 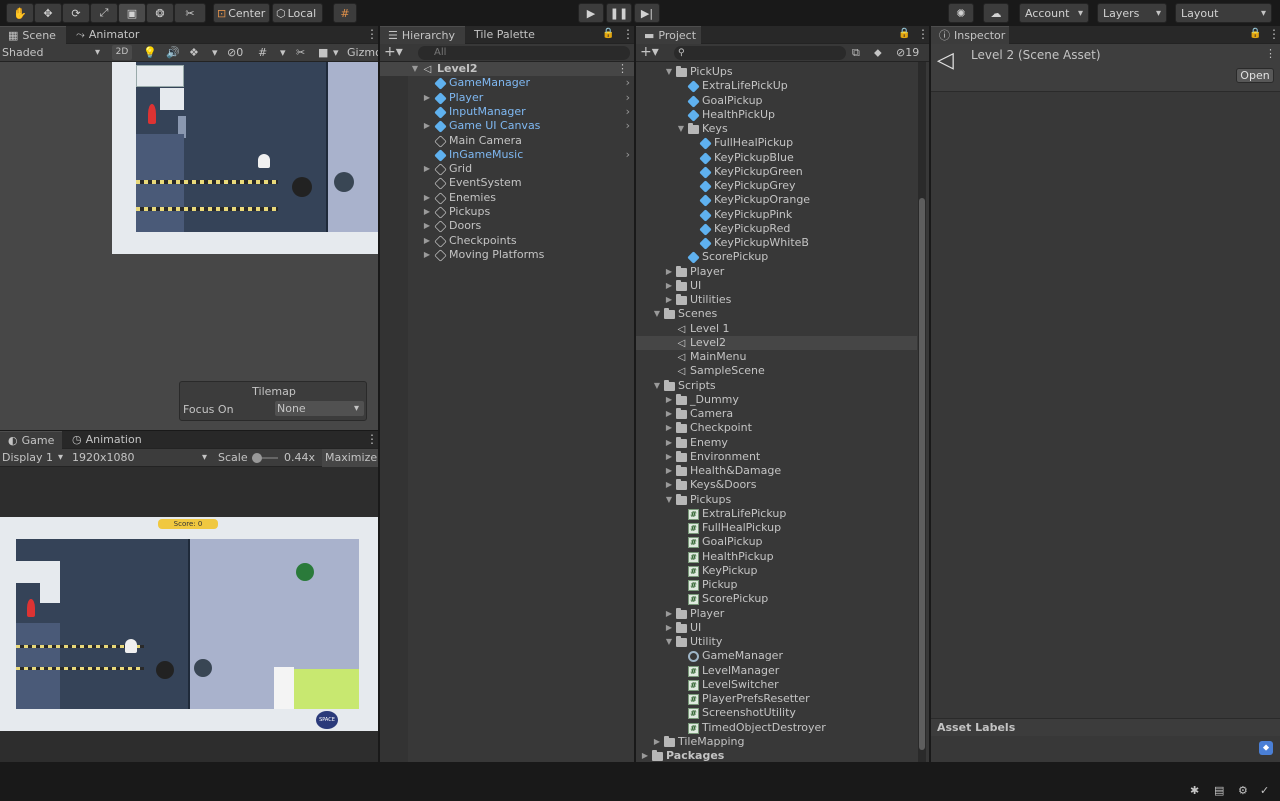 I want to click on hierarchy-item: ▶ Player ›, so click(x=507, y=98).